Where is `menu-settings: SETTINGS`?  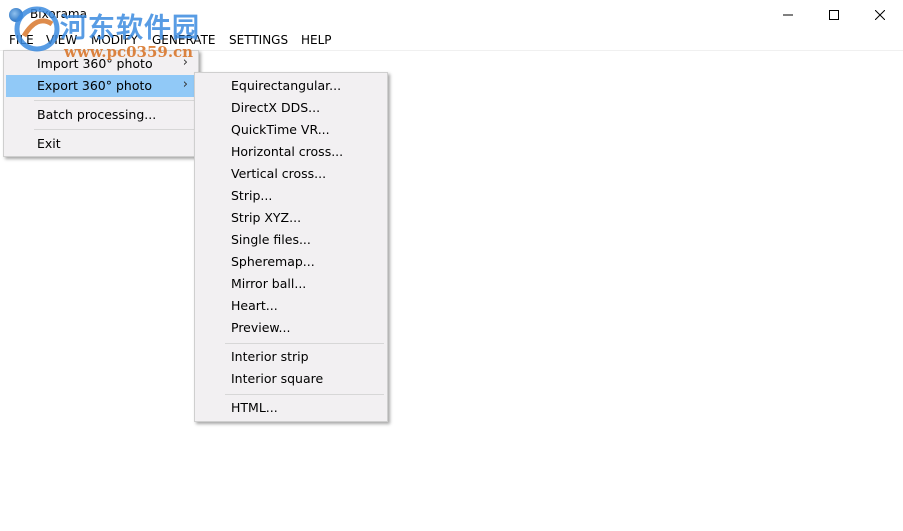
menu-settings: SETTINGS is located at coordinates (258, 40).